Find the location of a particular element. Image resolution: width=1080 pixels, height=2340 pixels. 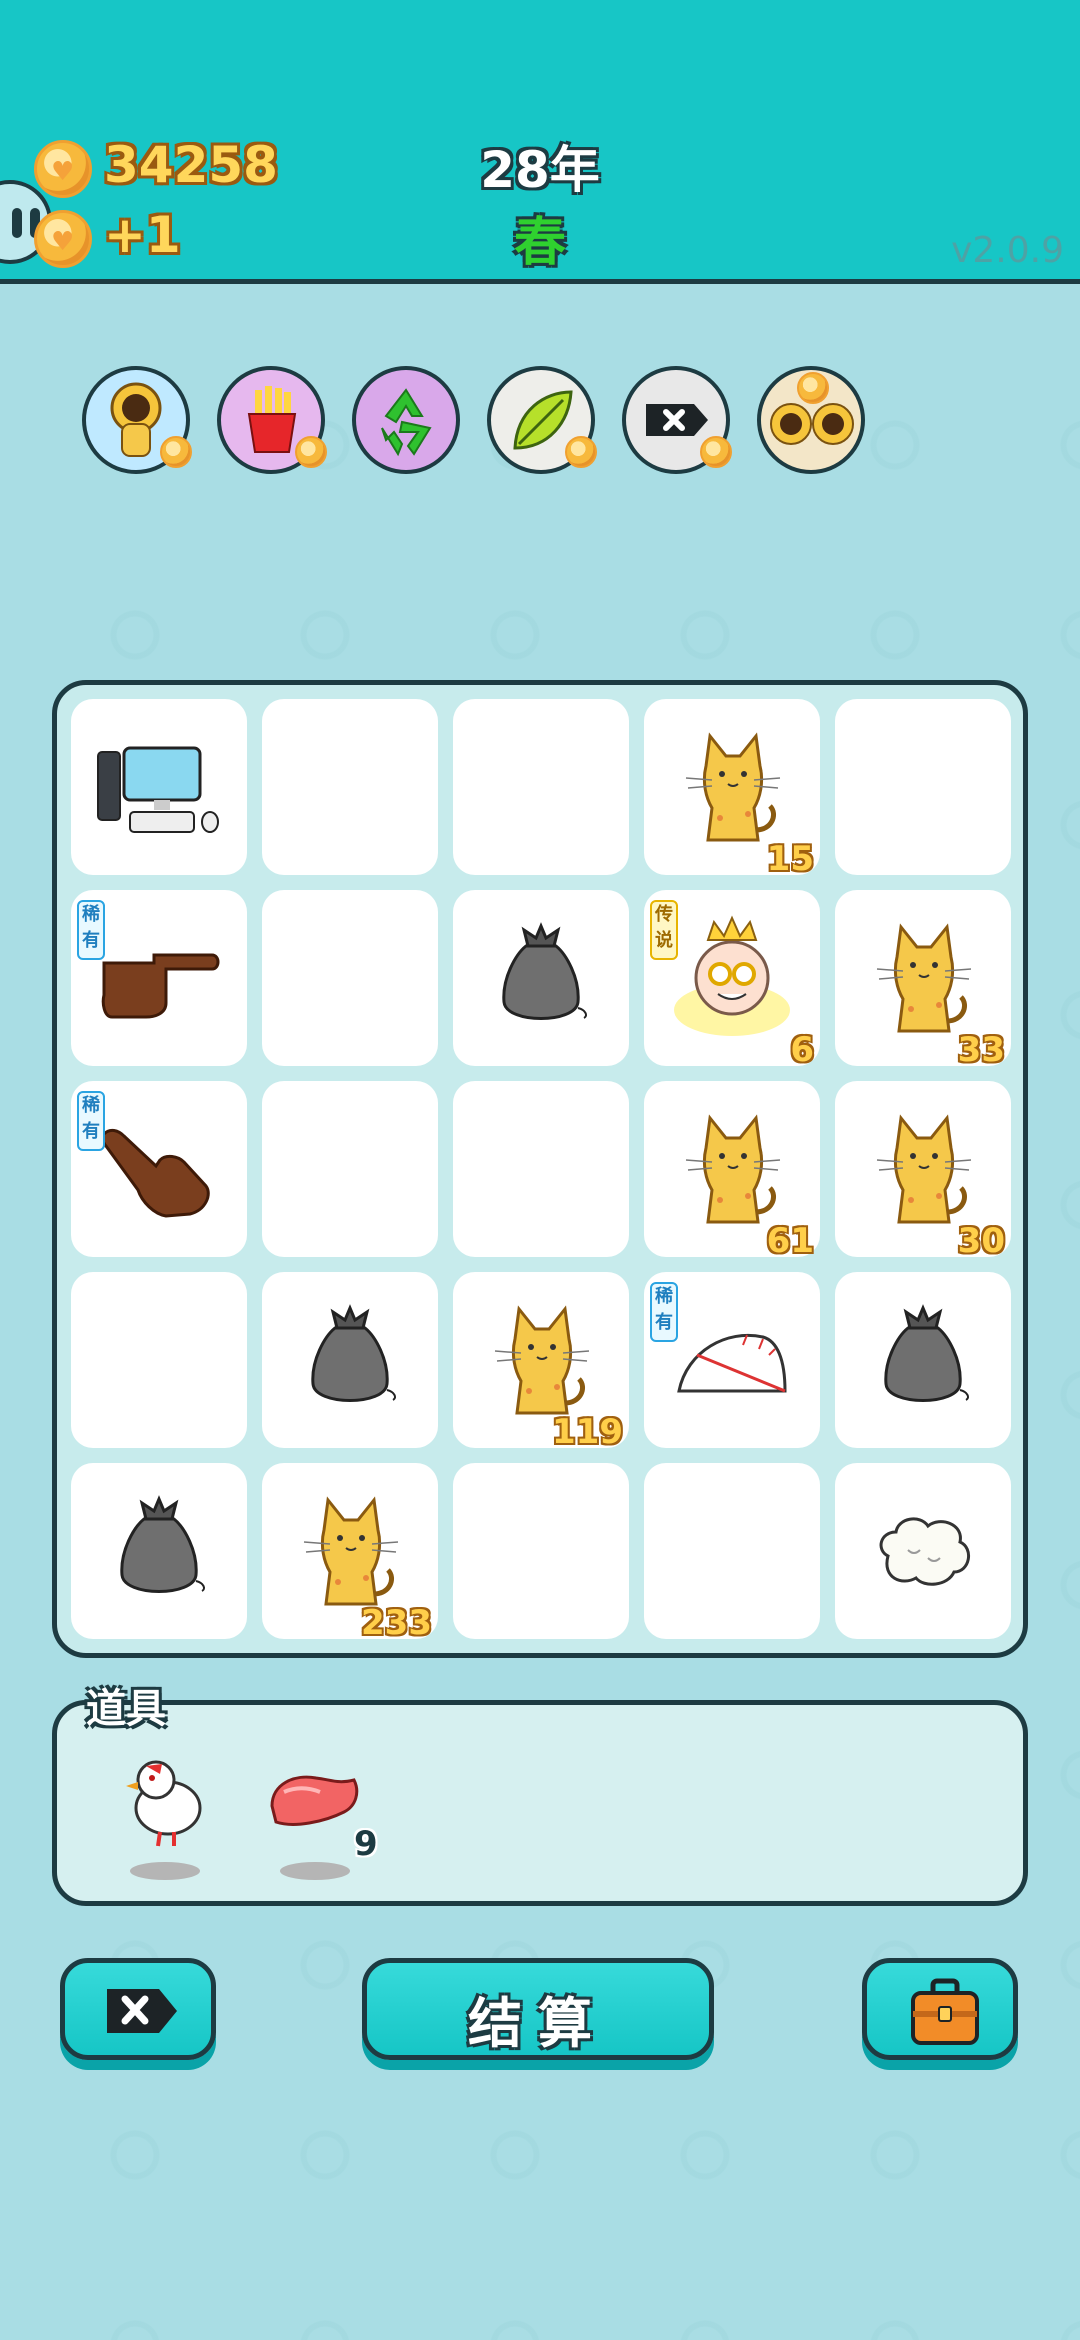

item-count: 15 is located at coordinates (790, 859).